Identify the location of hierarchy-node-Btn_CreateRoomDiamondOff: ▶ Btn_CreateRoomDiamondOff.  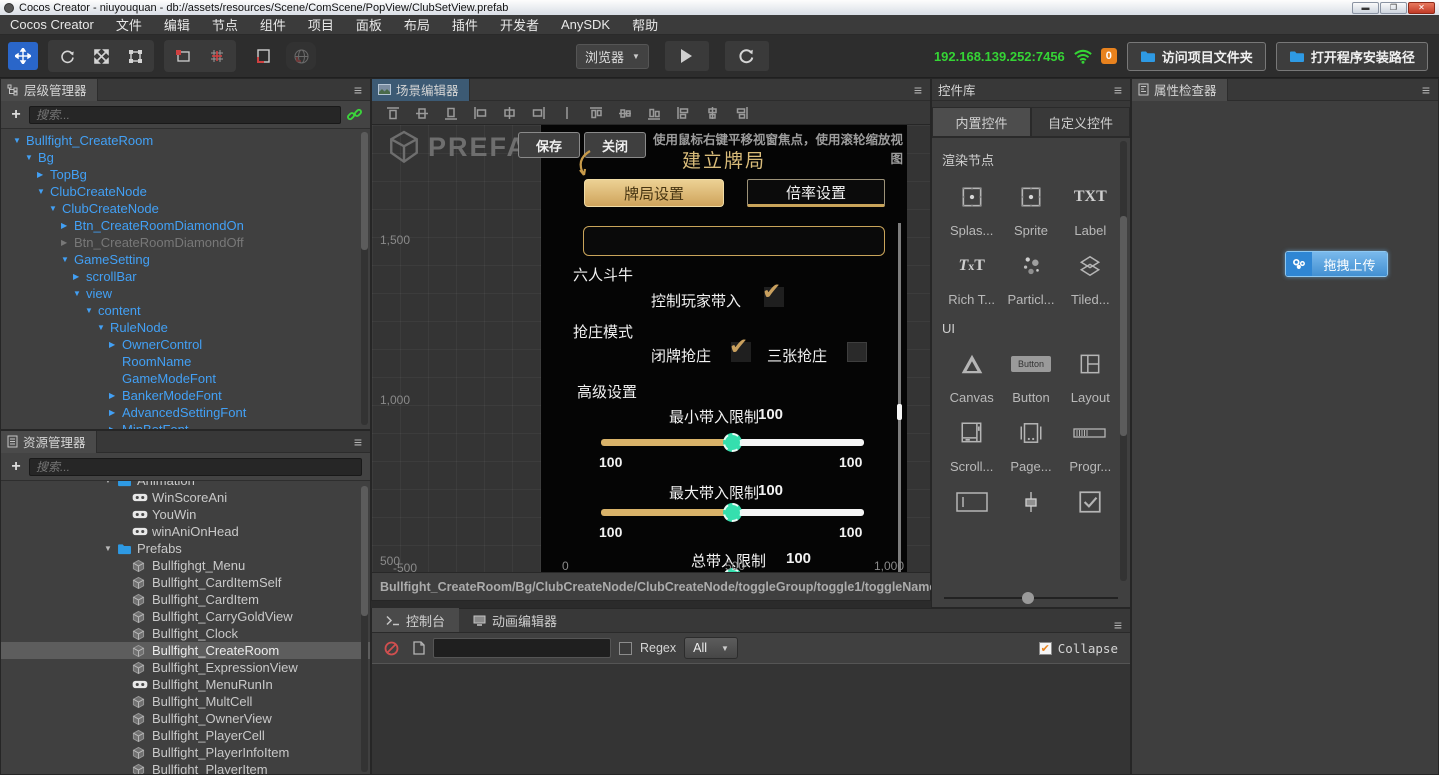
(185, 242).